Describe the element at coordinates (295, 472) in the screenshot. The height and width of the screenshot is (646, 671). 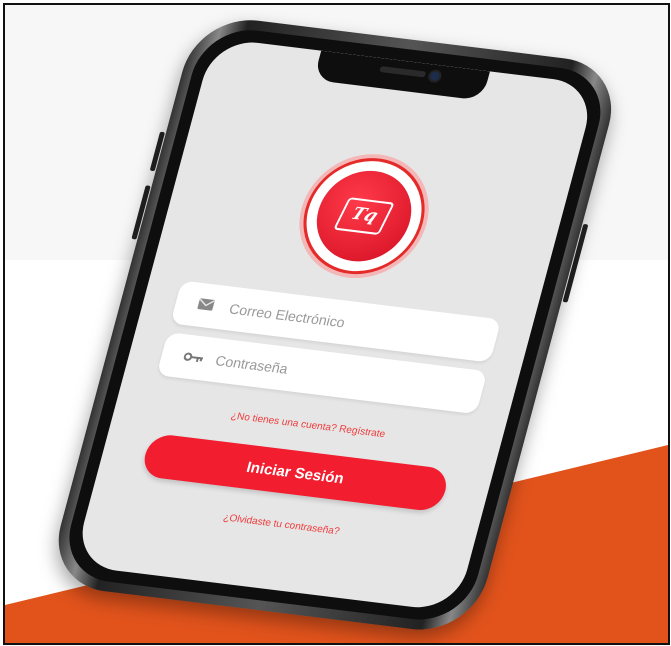
I see `login-button: Iniciar Sesión` at that location.